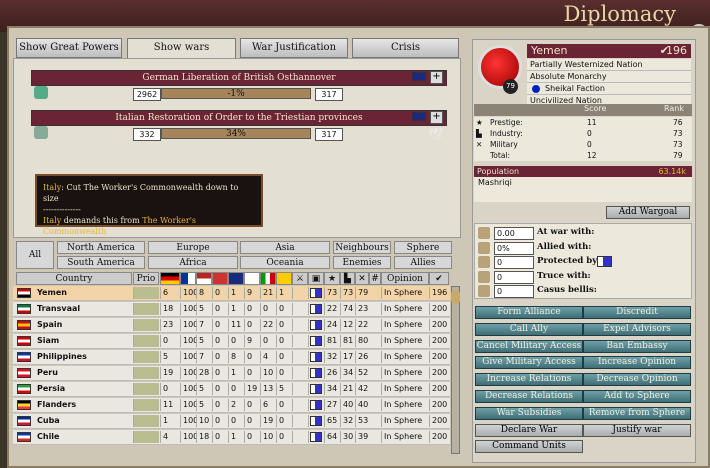 The image size is (710, 468). What do you see at coordinates (300, 389) in the screenshot?
I see `table-cell` at bounding box center [300, 389].